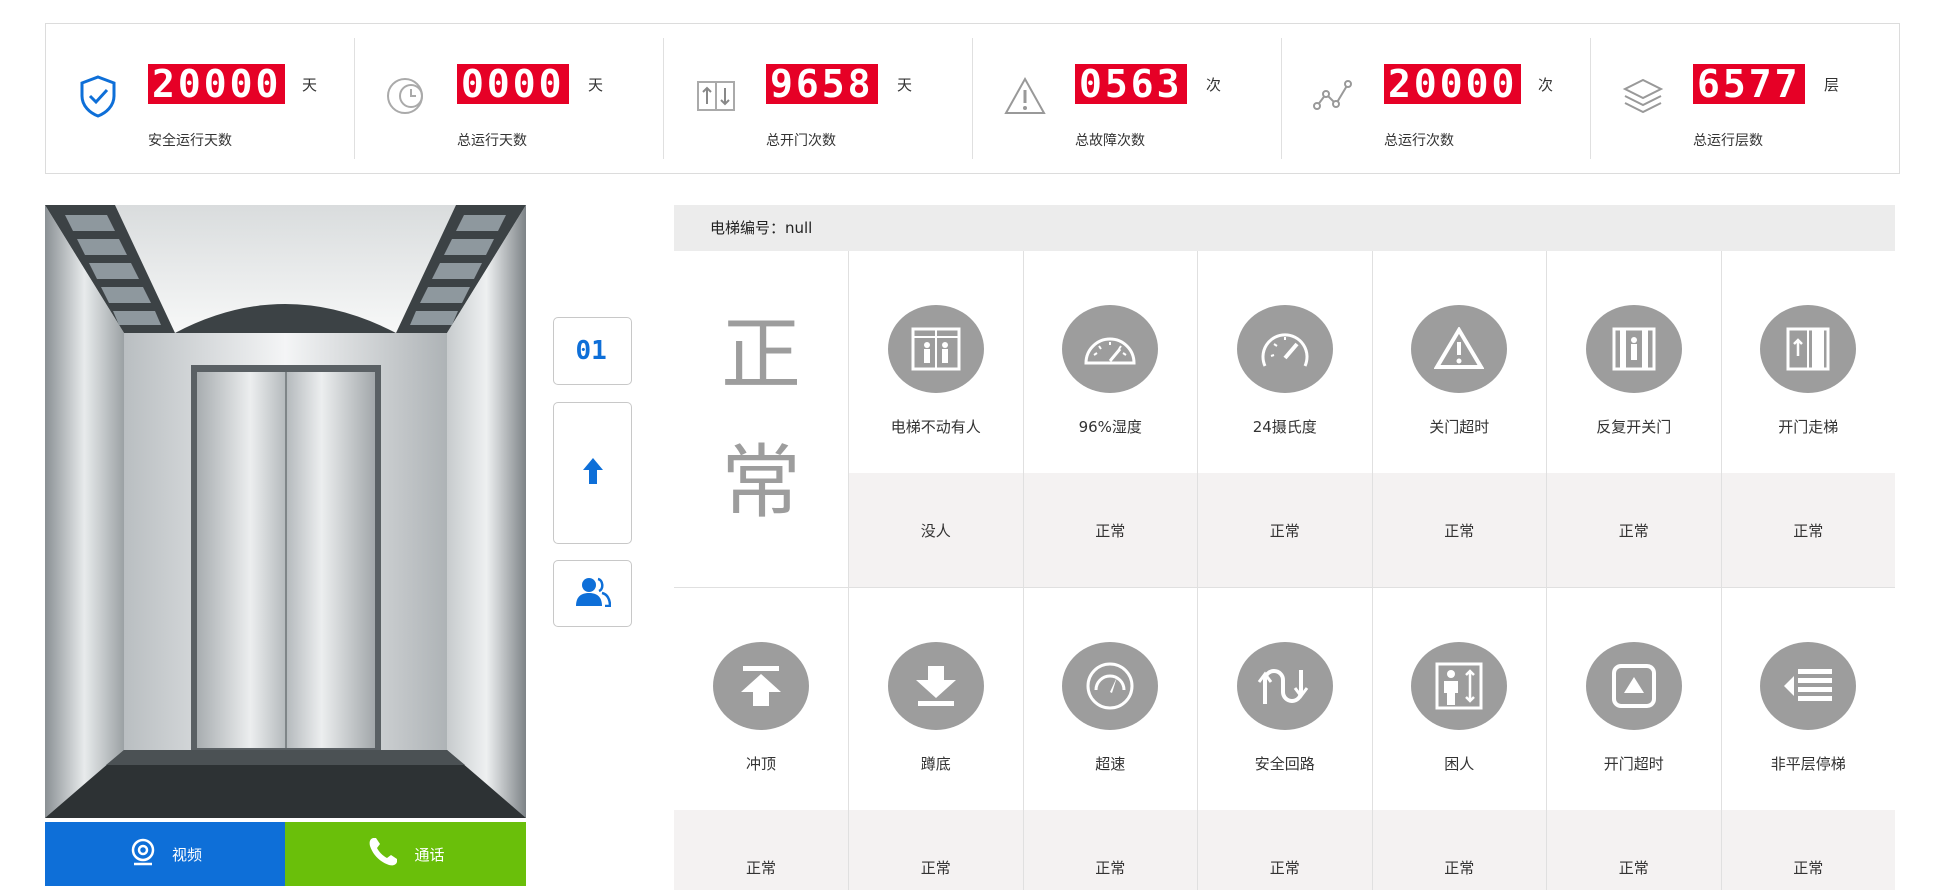 This screenshot has width=1946, height=890. I want to click on stat-total-days: 0000 天 总运行天数, so click(509, 98).